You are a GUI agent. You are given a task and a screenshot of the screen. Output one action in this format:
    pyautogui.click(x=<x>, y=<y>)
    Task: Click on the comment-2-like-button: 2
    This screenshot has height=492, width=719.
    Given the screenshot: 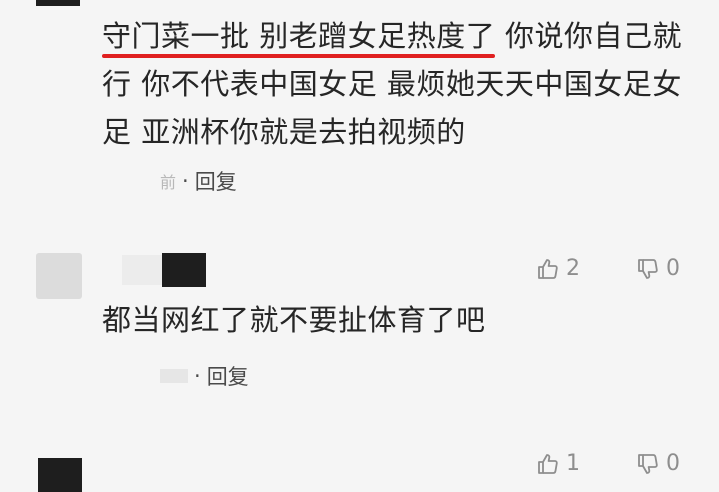 What is the action you would take?
    pyautogui.click(x=558, y=268)
    